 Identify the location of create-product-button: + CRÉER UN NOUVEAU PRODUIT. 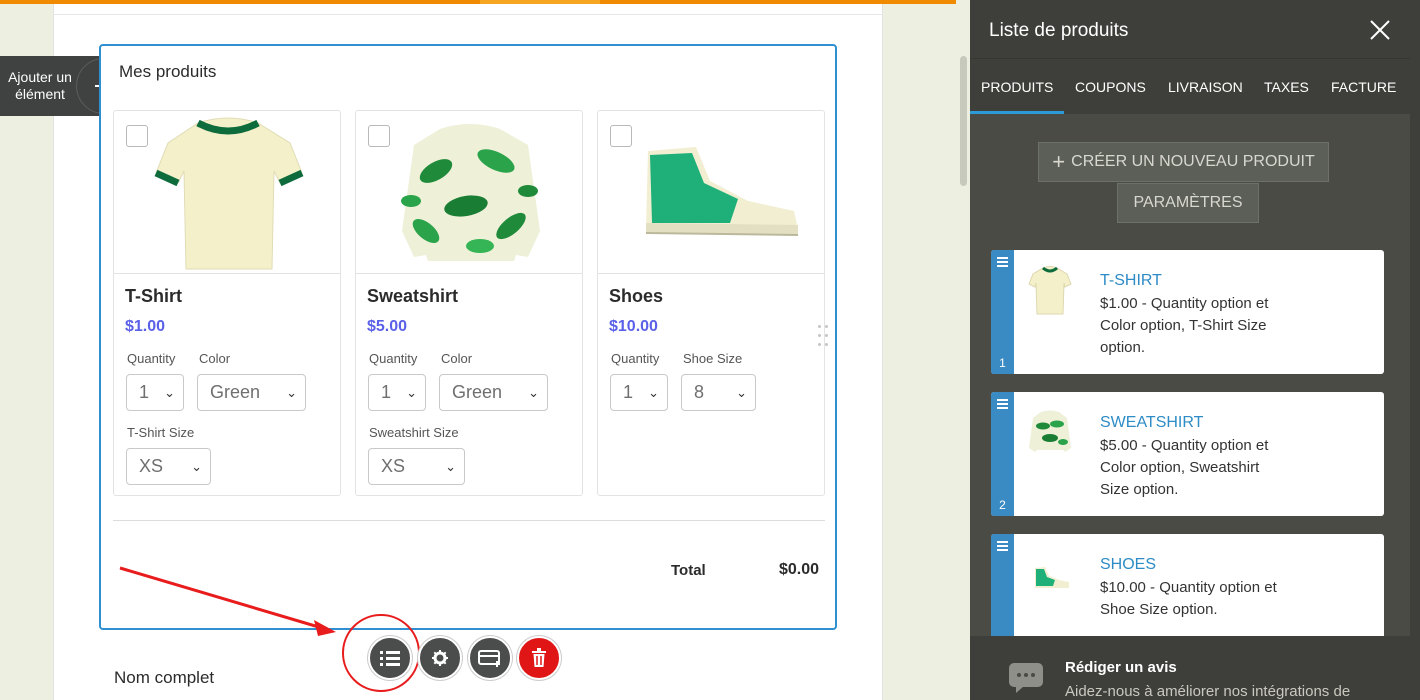
(1183, 162).